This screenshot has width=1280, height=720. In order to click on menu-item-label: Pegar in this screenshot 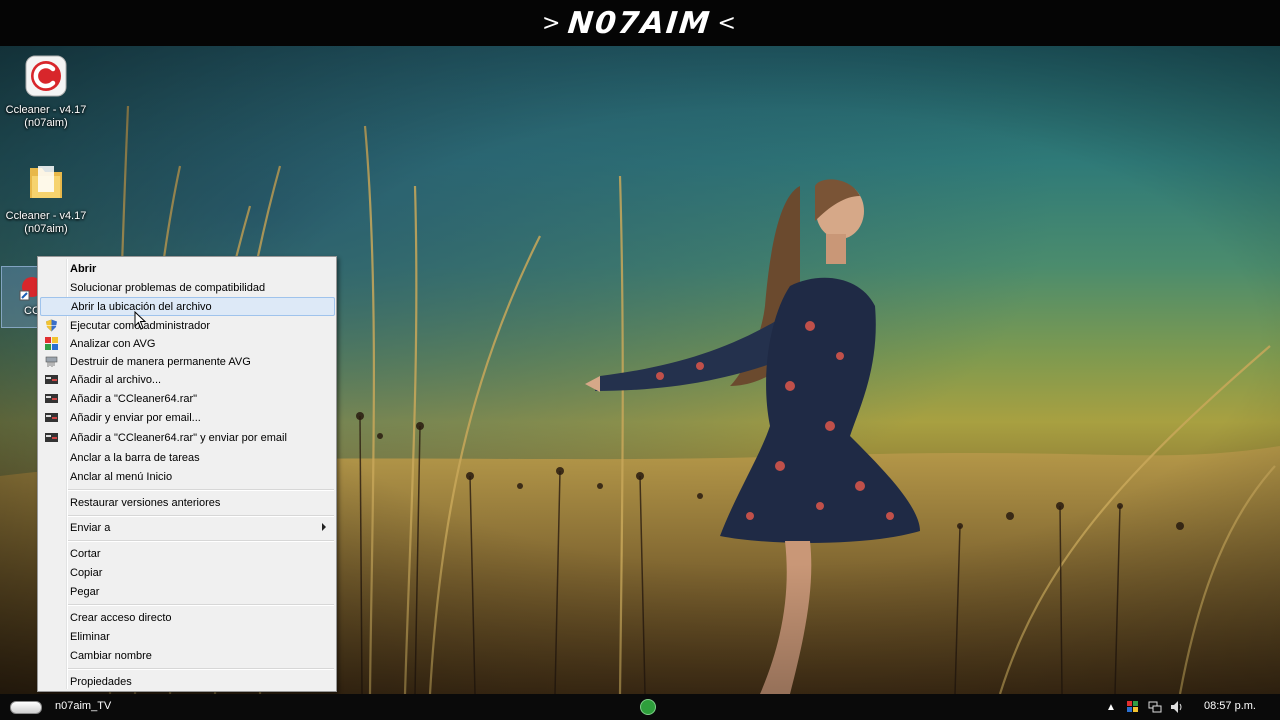, I will do `click(85, 591)`.